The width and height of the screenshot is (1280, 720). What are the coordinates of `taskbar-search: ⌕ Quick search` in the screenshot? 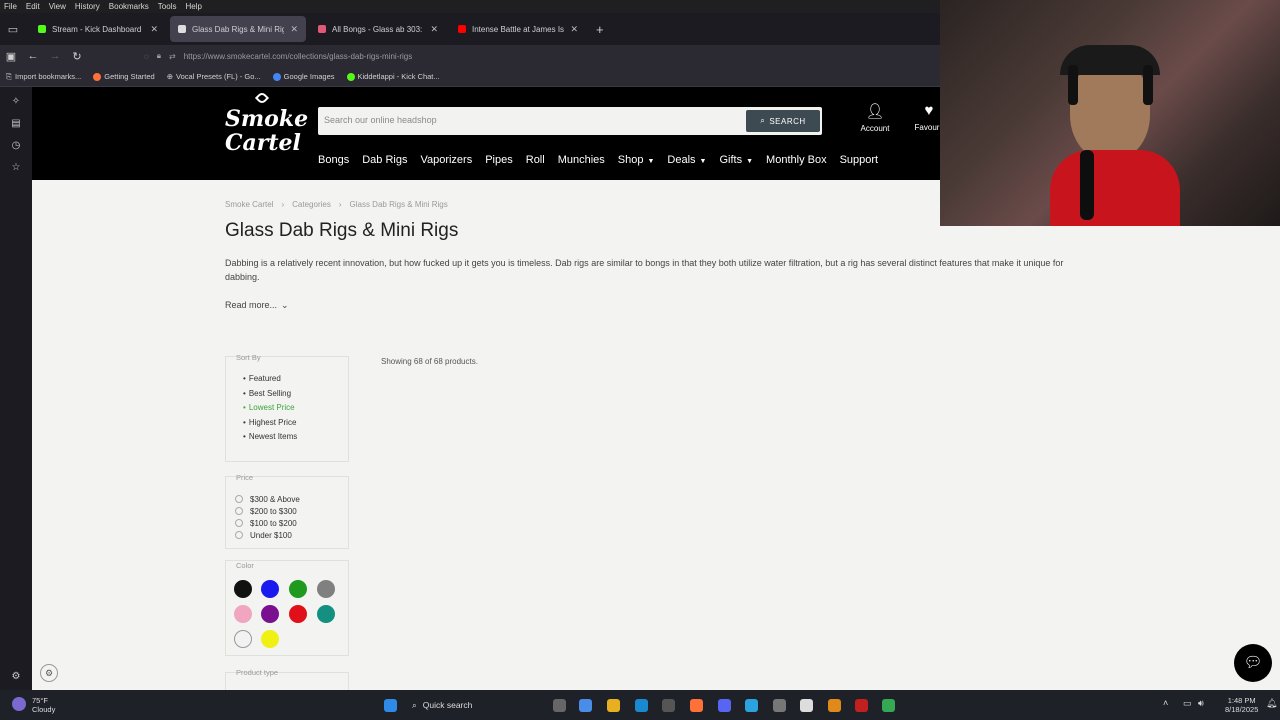 It's located at (474, 705).